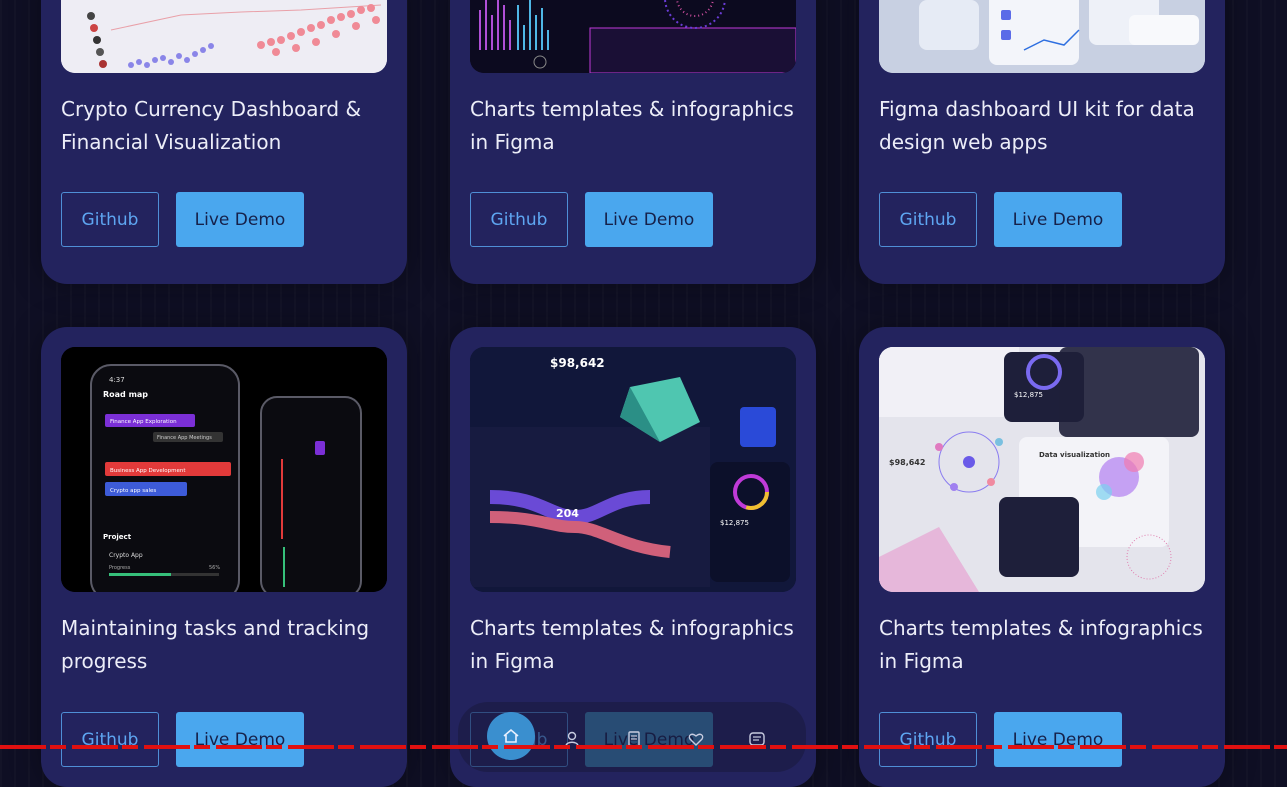  What do you see at coordinates (632, 737) in the screenshot?
I see `bottom-navigation` at bounding box center [632, 737].